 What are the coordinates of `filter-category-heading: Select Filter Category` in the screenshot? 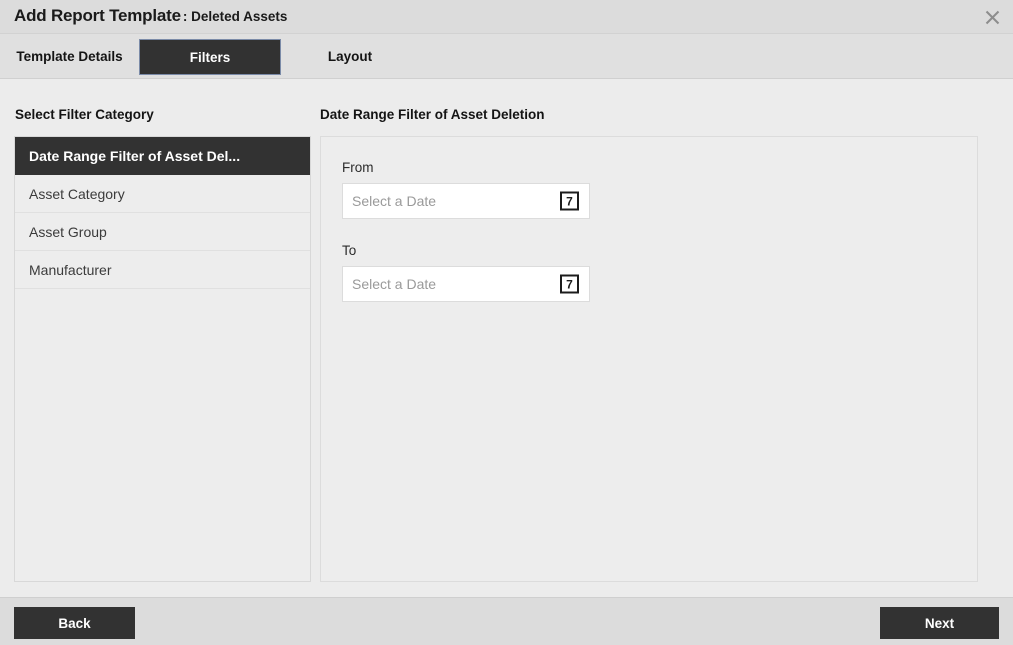 It's located at (84, 114).